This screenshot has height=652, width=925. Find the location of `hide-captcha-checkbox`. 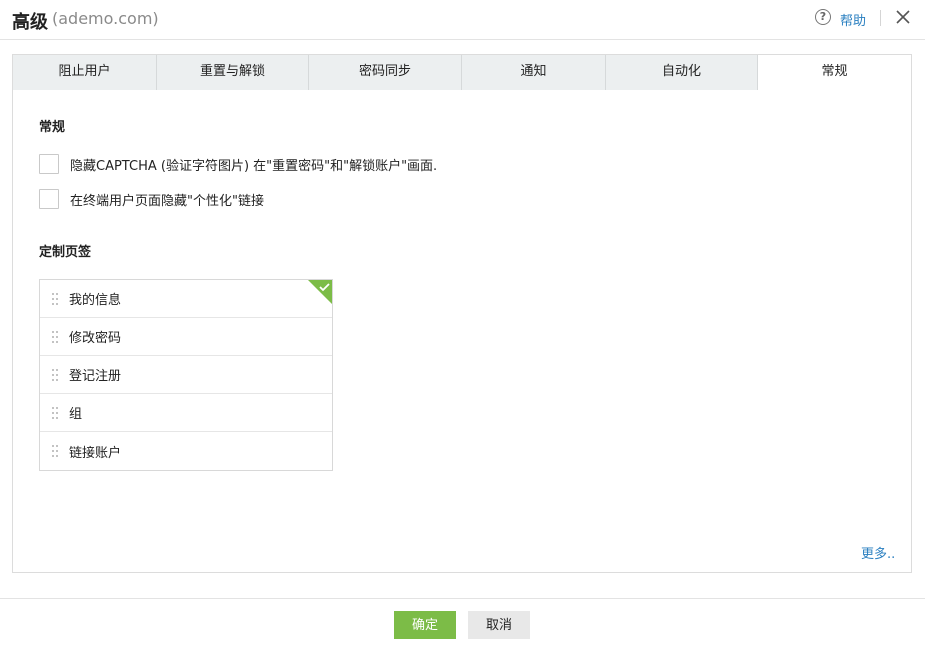

hide-captcha-checkbox is located at coordinates (49, 164).